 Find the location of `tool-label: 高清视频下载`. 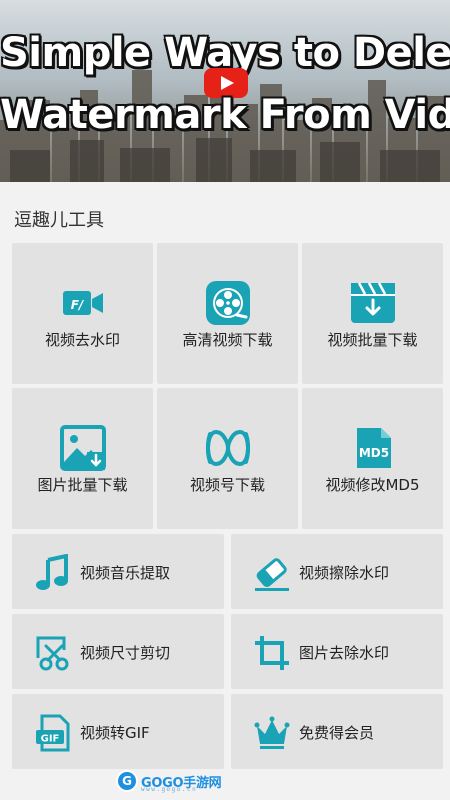

tool-label: 高清视频下载 is located at coordinates (227, 340).